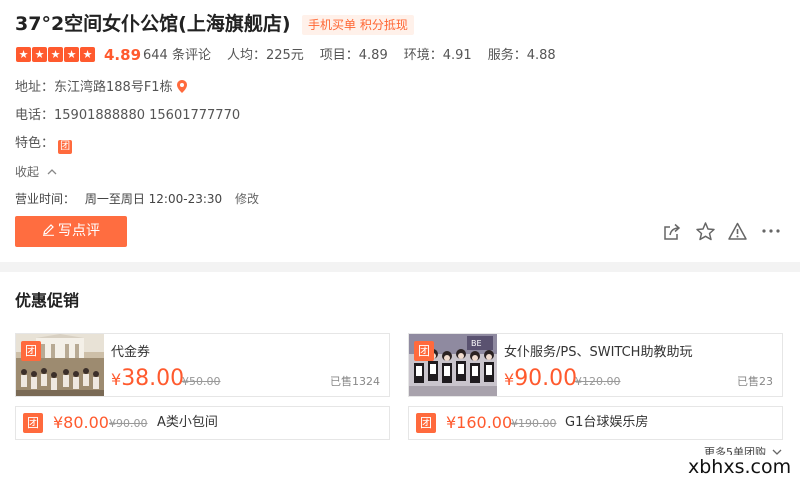 The image size is (800, 485). I want to click on deal-card-voucher: 团 代金券 ¥38.00 ¥50.00 已售1324, so click(202, 365).